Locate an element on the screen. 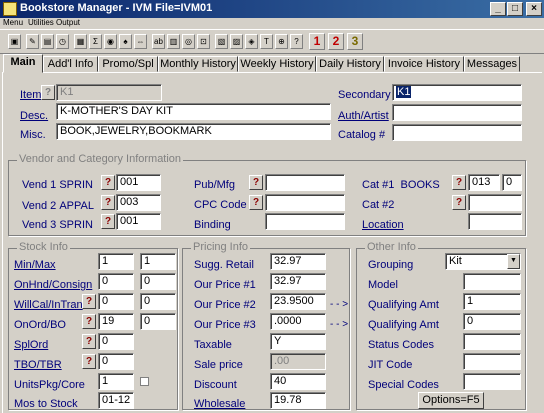 This screenshot has height=413, width=544. tab-main: Main is located at coordinates (23, 63).